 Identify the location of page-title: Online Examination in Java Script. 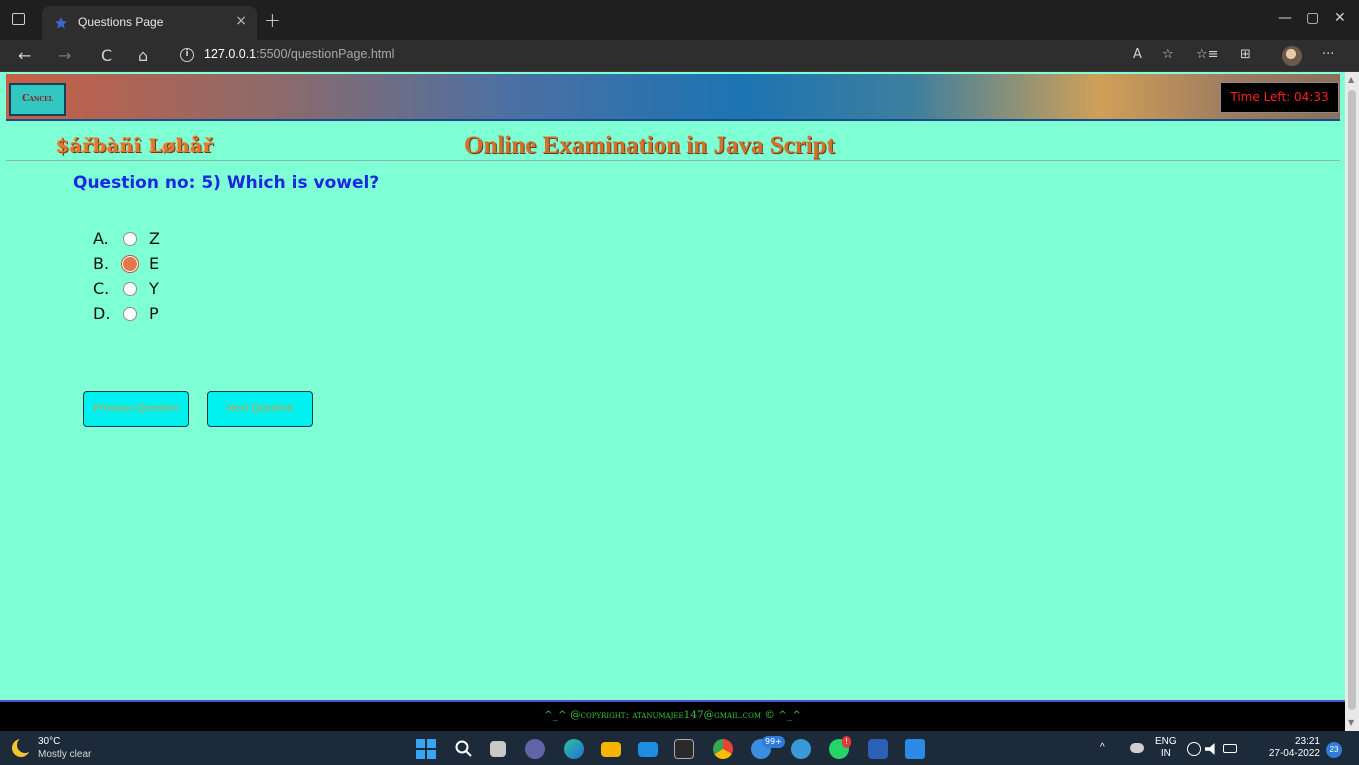
(649, 145).